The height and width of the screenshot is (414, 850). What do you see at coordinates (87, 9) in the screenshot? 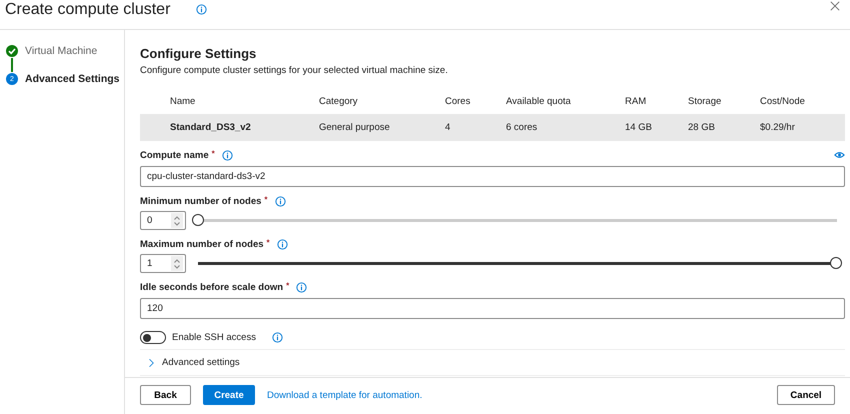
I see `window-title: Create compute cluster` at bounding box center [87, 9].